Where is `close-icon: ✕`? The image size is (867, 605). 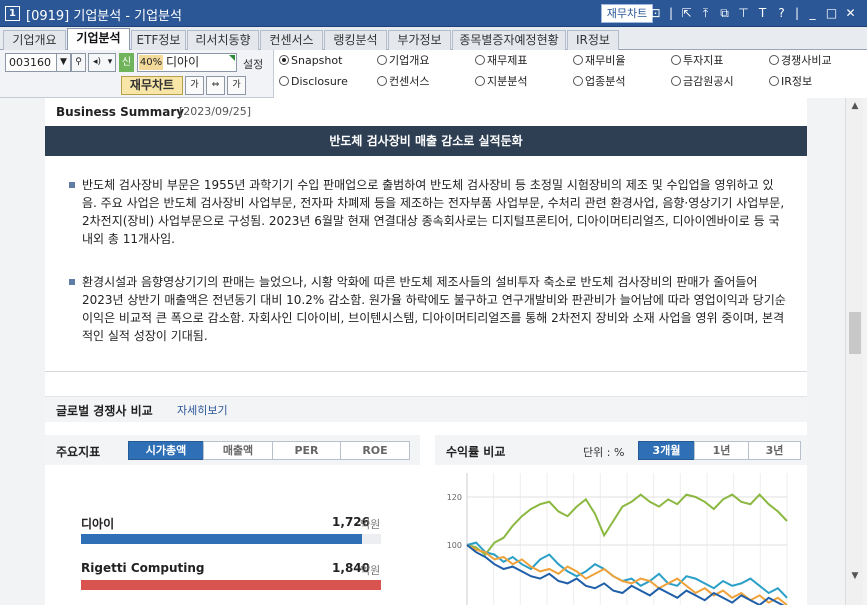 close-icon: ✕ is located at coordinates (850, 13).